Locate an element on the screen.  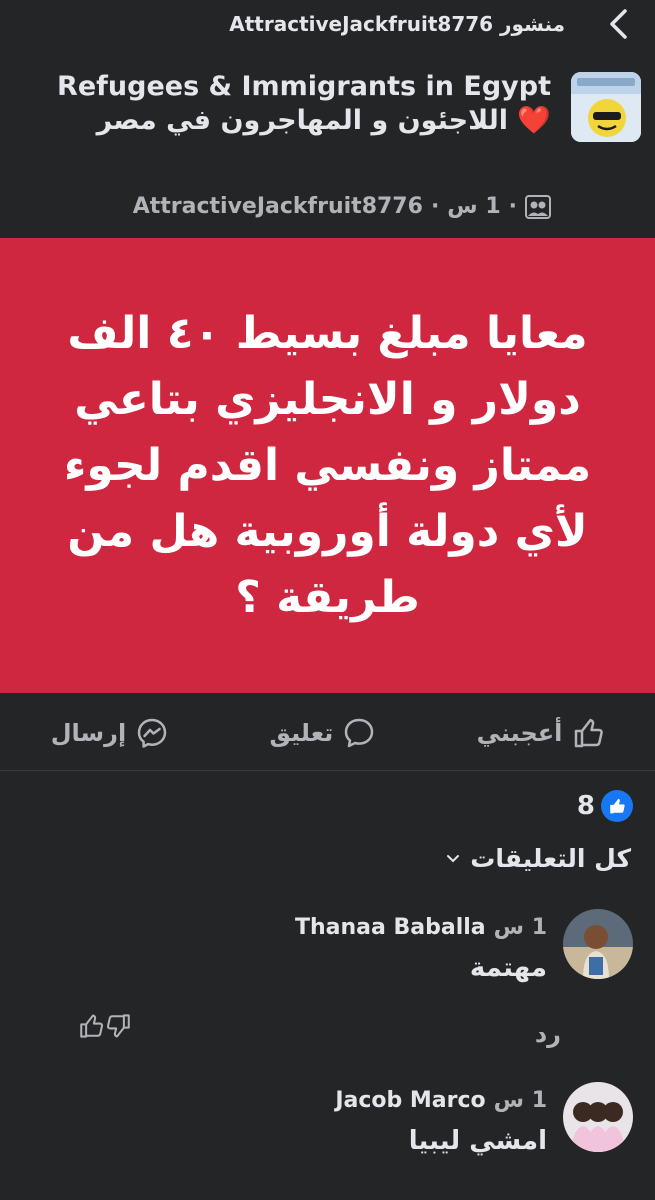
comment-label: تعليق is located at coordinates (301, 733).